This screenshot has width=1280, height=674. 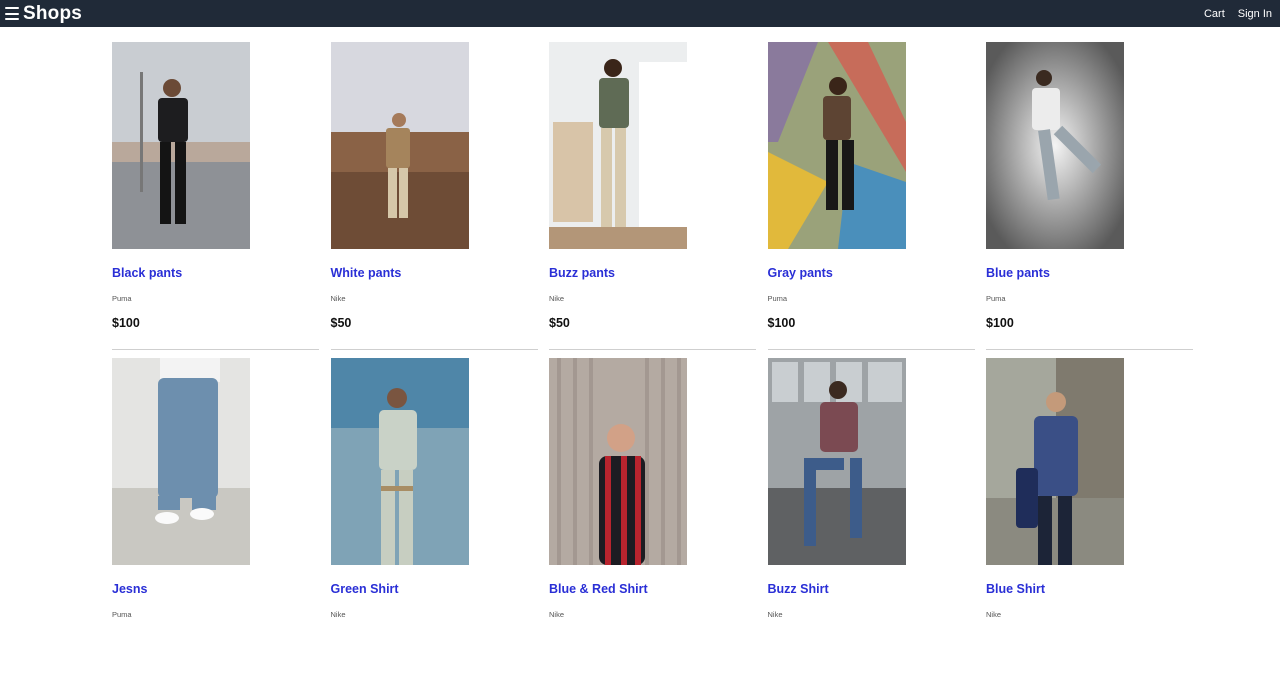 I want to click on product-card: Blue Shirt Nike, so click(x=1089, y=516).